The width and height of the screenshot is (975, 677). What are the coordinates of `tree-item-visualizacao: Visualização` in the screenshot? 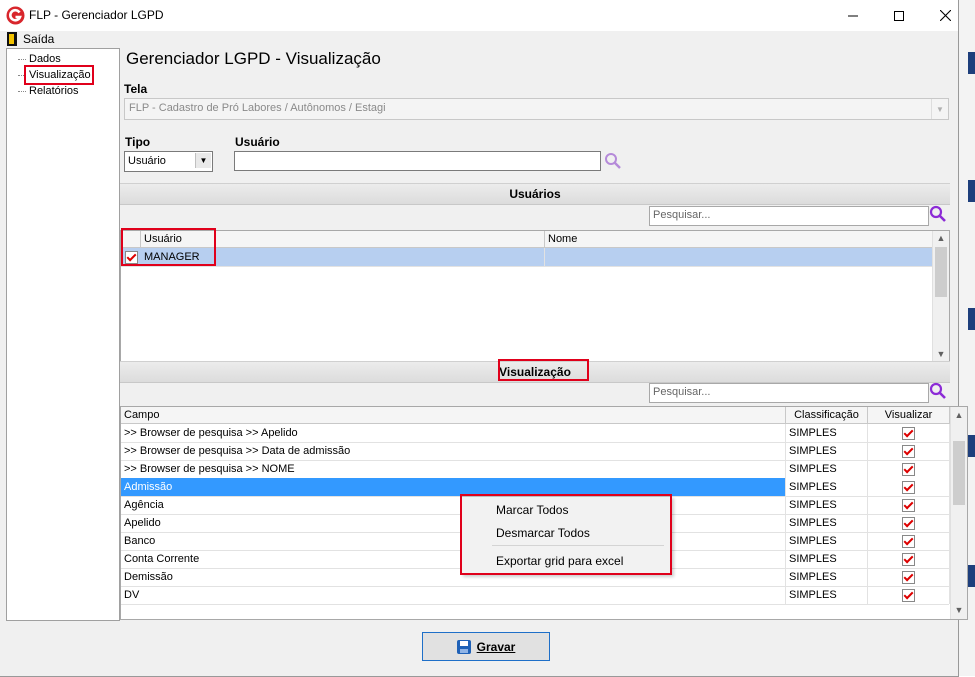 It's located at (60, 75).